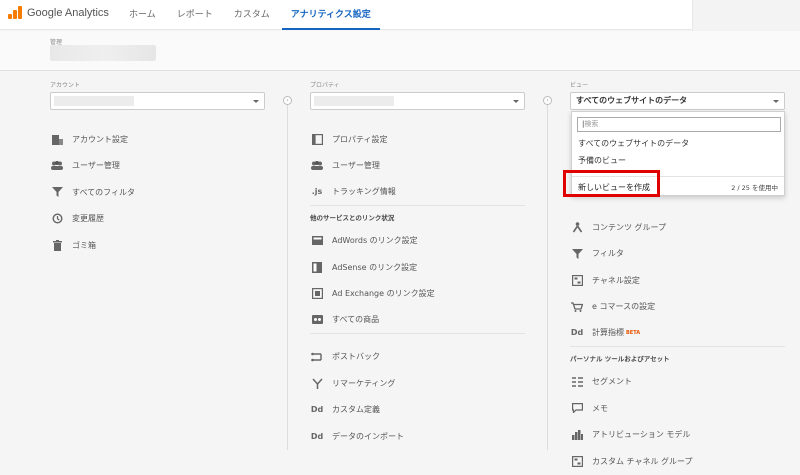 The width and height of the screenshot is (800, 475). What do you see at coordinates (400, 18) in the screenshot?
I see `top-bar: Google Analytics ホーム レポート カスタム アナリティクス設定` at bounding box center [400, 18].